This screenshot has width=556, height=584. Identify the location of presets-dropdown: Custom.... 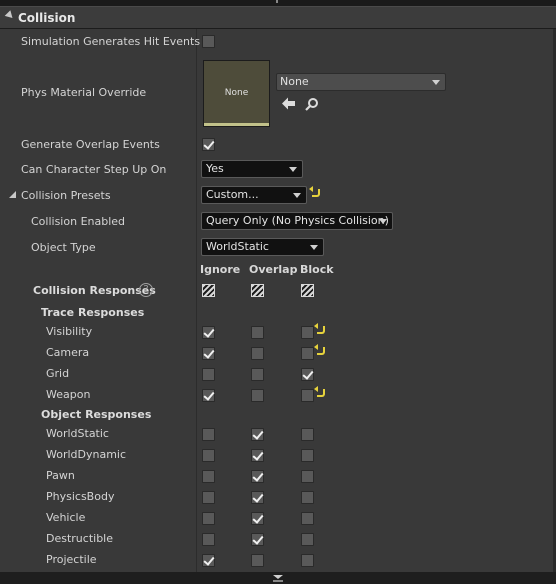
(254, 195).